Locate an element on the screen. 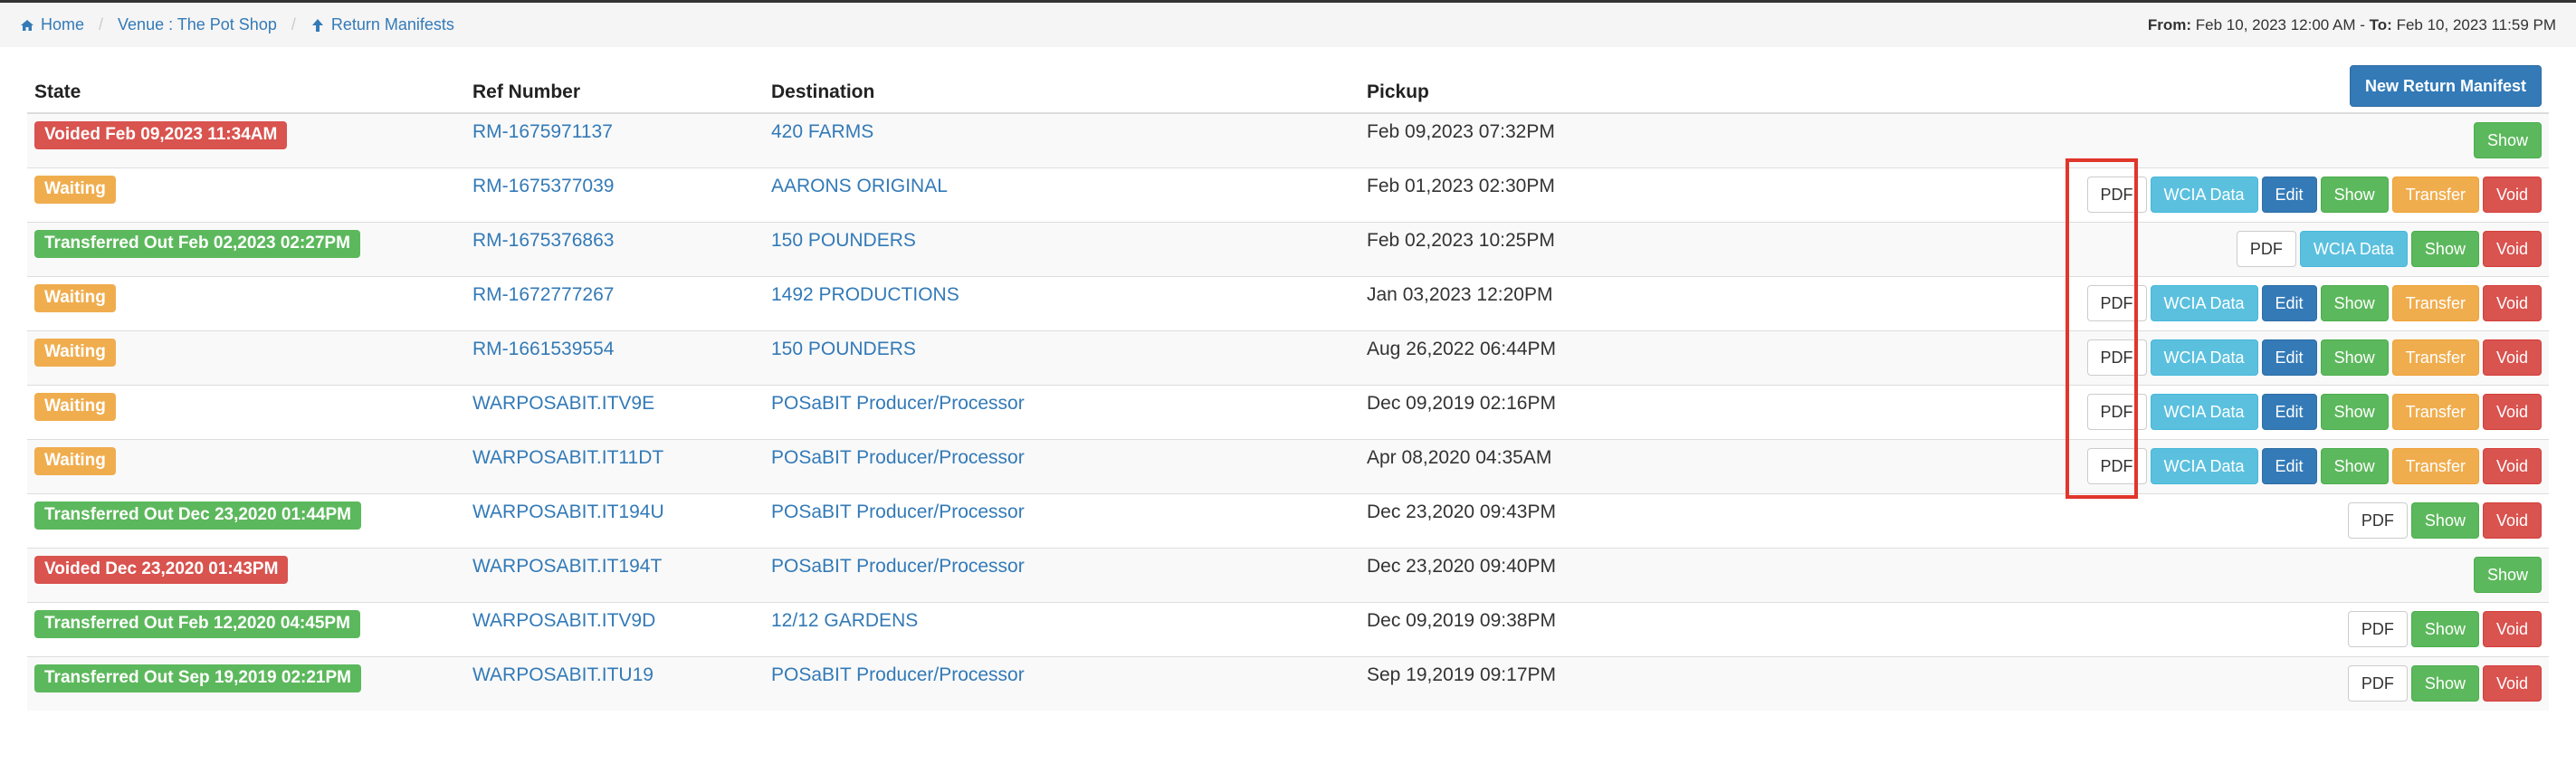 The height and width of the screenshot is (764, 2576). destination-link: 1492 PRODUCTIONS is located at coordinates (865, 295).